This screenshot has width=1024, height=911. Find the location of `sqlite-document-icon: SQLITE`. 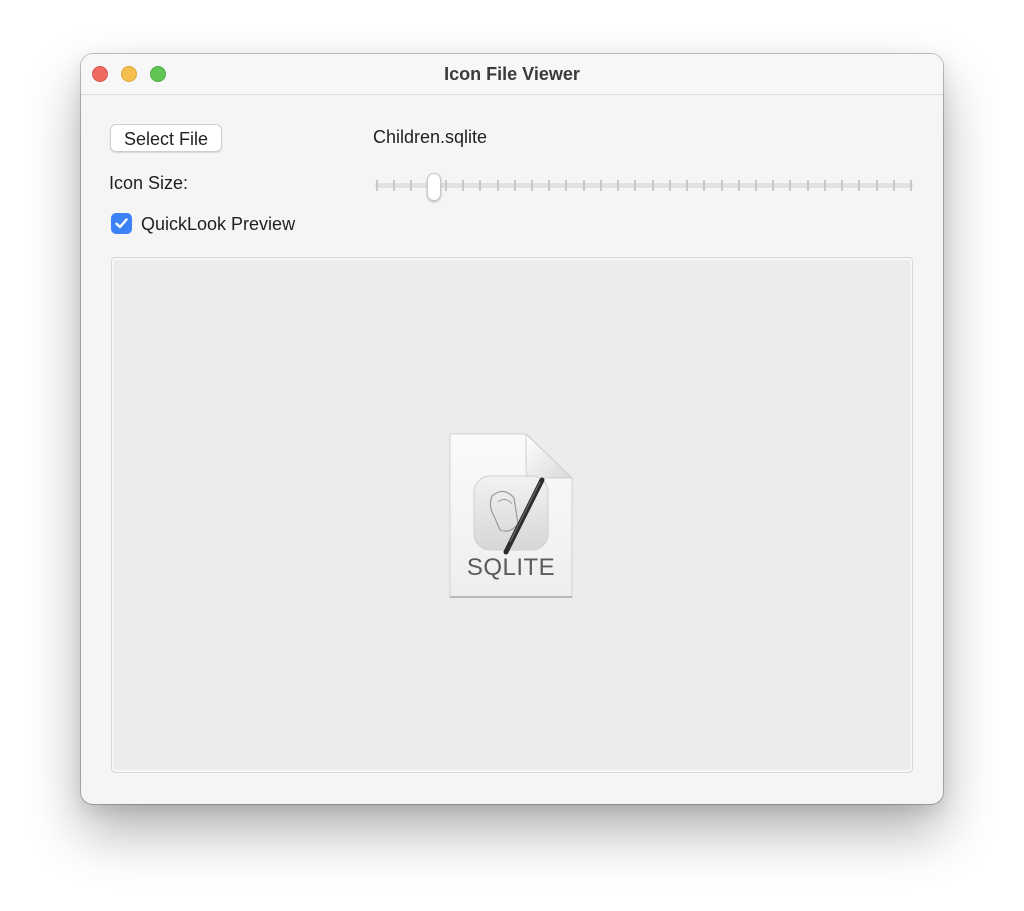

sqlite-document-icon: SQLITE is located at coordinates (513, 517).